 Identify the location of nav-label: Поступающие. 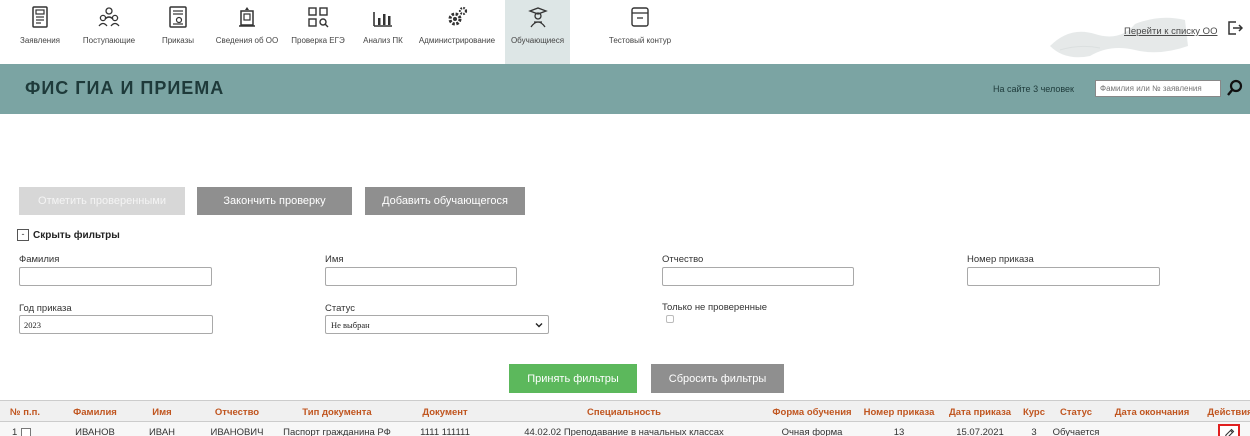
(109, 40).